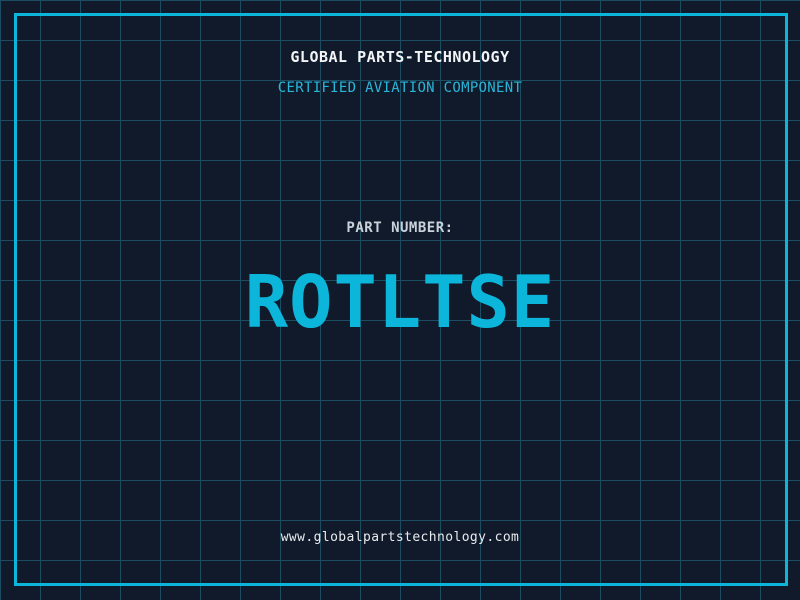  Describe the element at coordinates (400, 88) in the screenshot. I see `certification-subtitle: CERTIFIED AVIATION COMPONENT` at that location.